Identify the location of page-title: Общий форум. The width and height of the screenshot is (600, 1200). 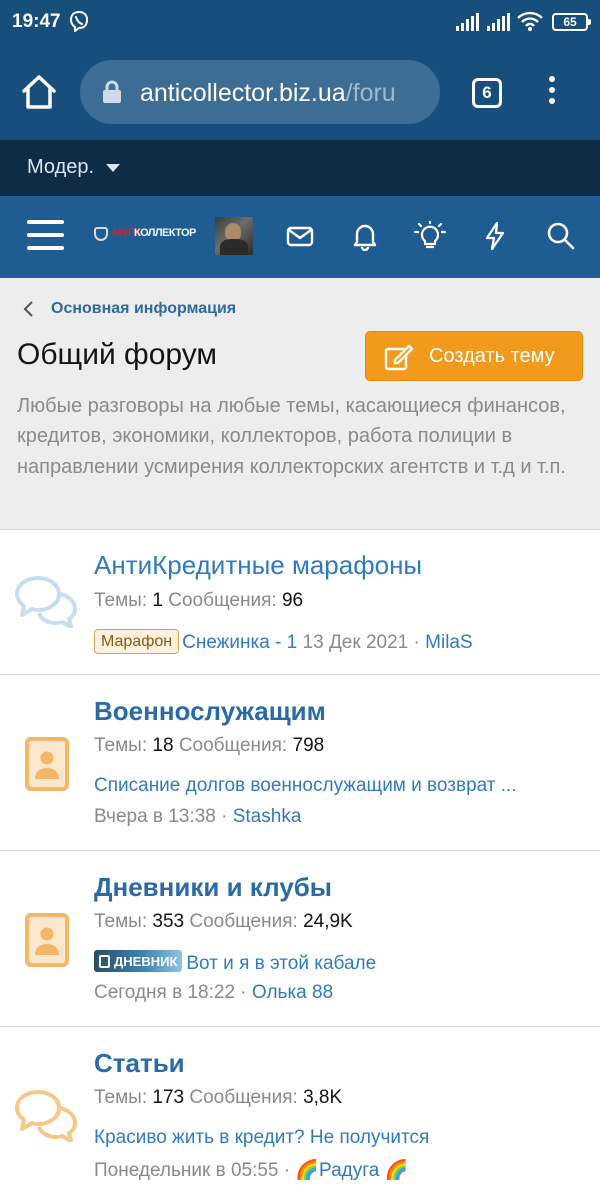
(117, 354).